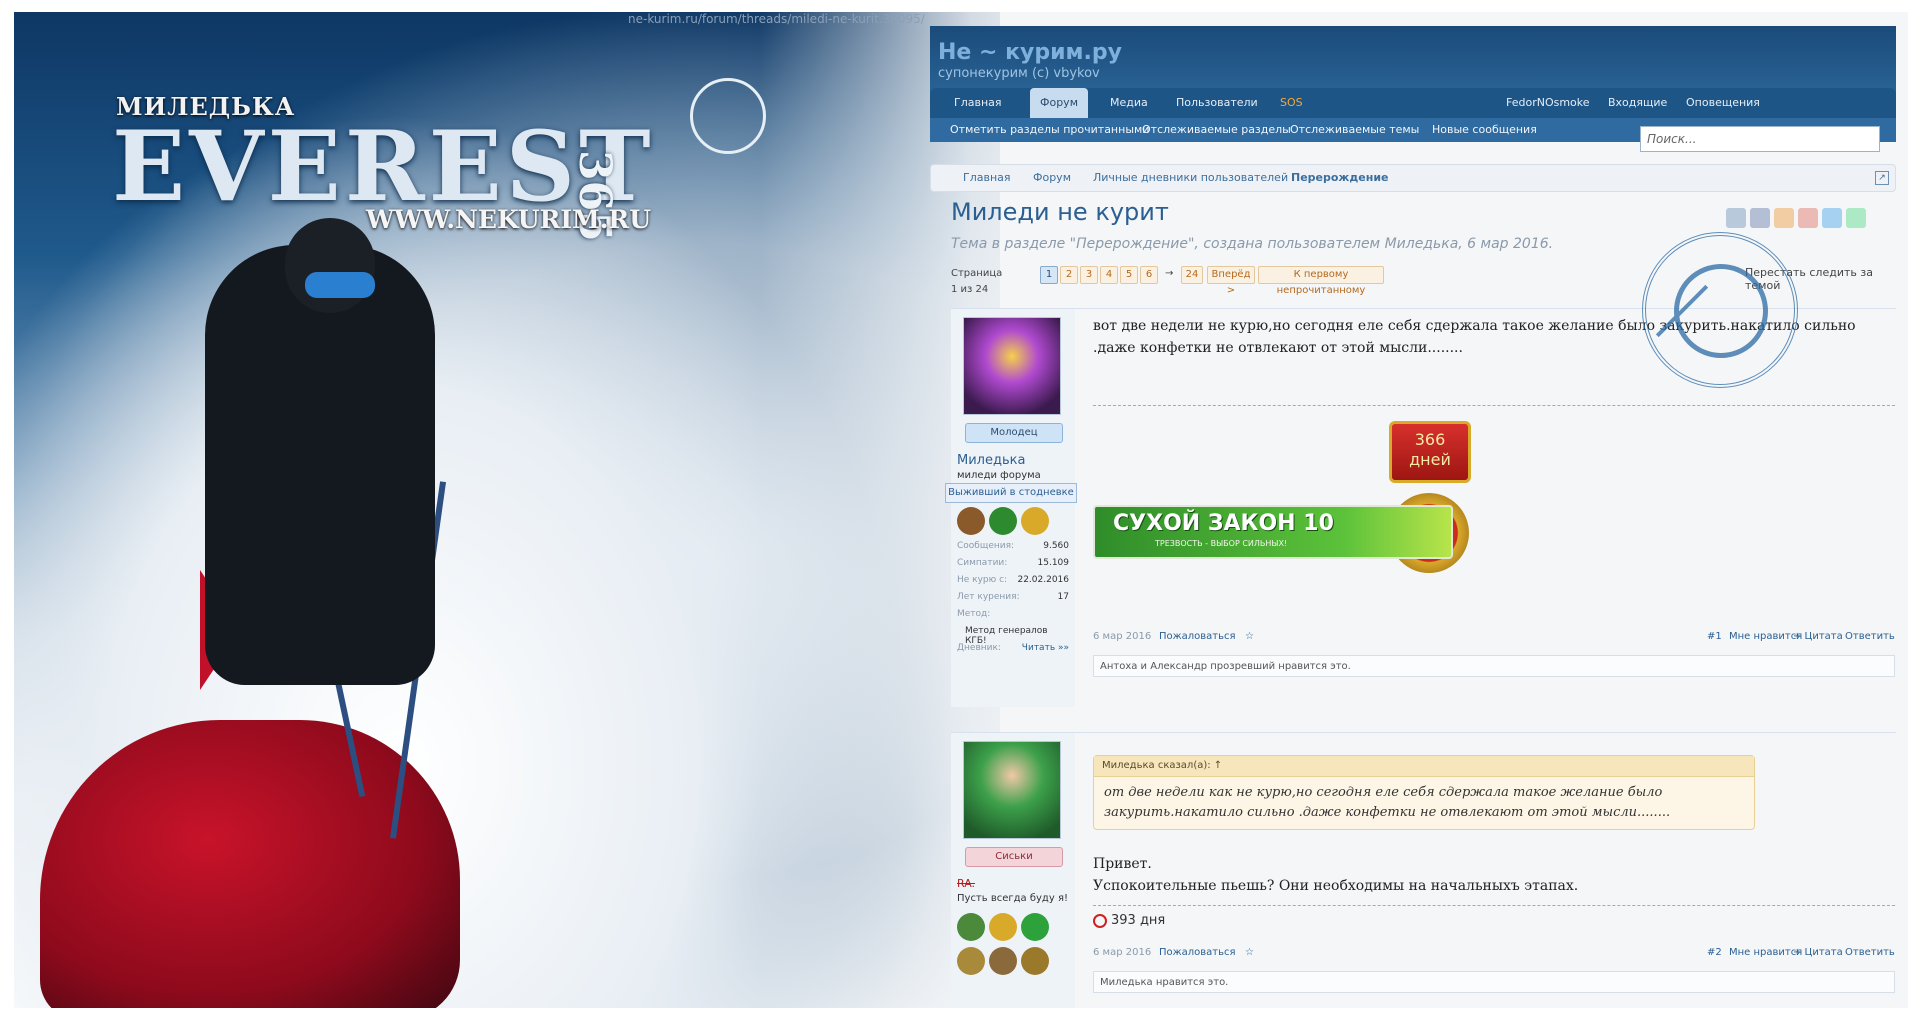 This screenshot has width=1920, height=1022. Describe the element at coordinates (1714, 952) in the screenshot. I see `post-number: #2` at that location.